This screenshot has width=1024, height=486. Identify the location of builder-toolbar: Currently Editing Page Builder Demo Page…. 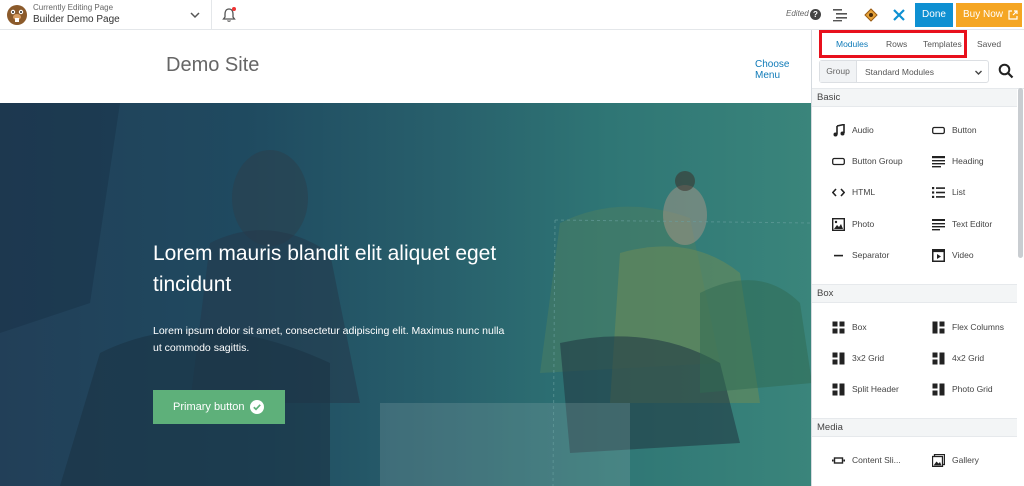
(512, 15).